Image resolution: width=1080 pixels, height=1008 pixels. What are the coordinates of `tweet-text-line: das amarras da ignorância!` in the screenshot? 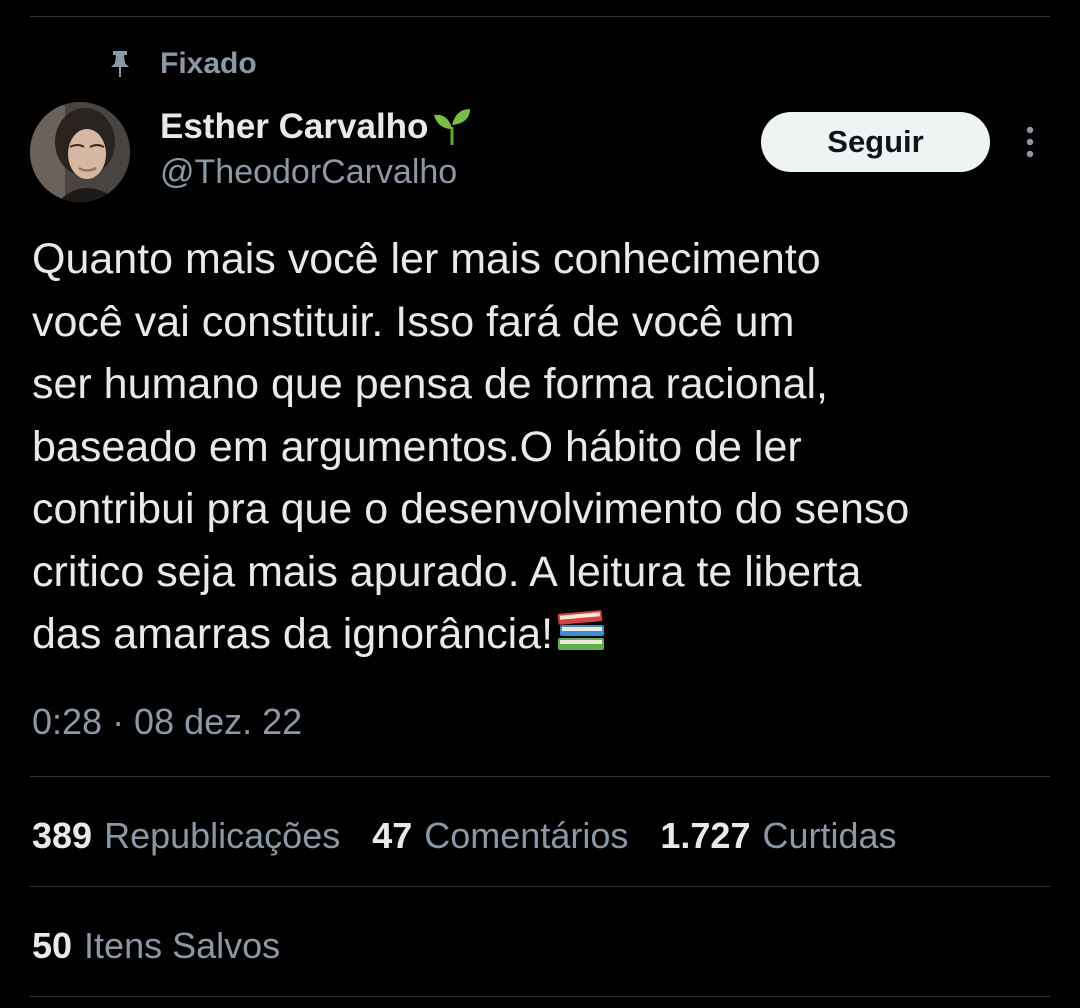 It's located at (293, 634).